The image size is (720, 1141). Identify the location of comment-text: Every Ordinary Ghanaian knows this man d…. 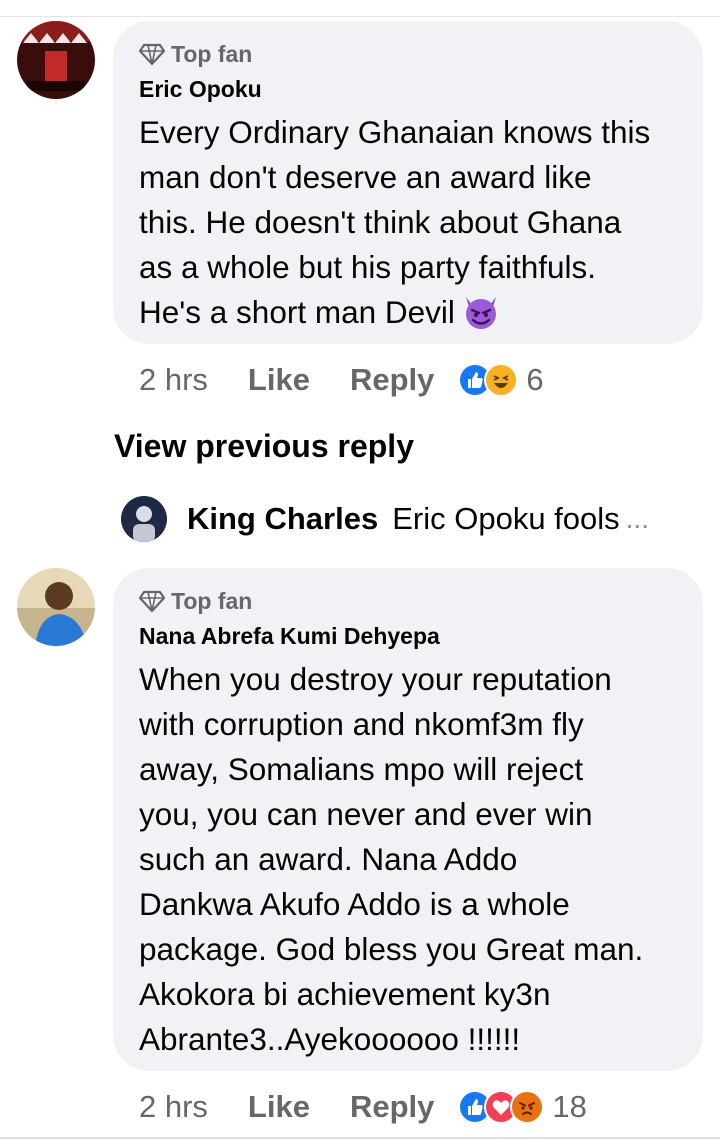
(408, 222).